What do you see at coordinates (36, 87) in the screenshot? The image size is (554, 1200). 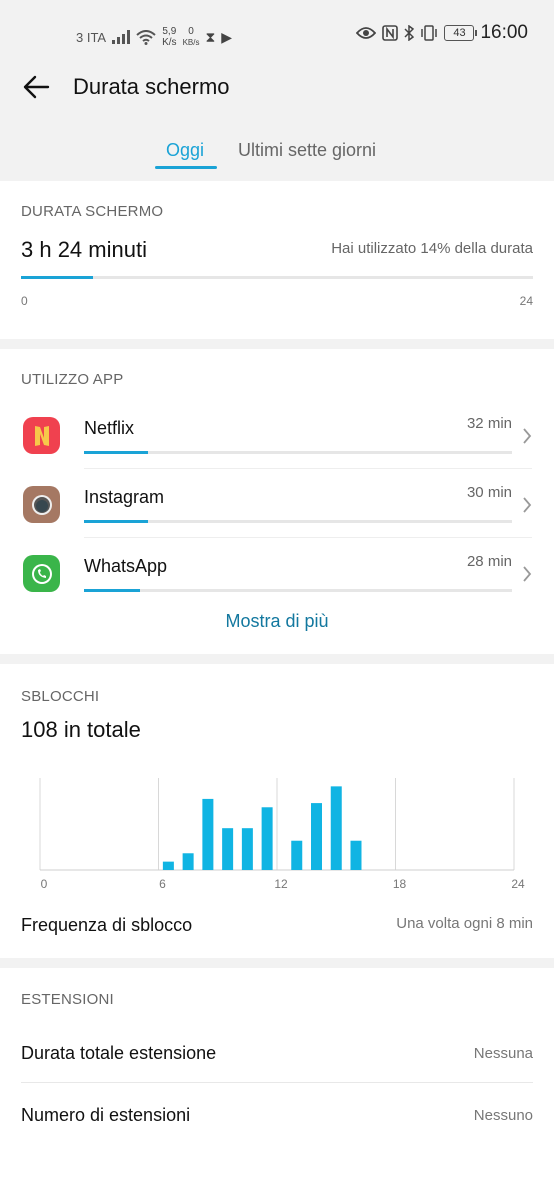 I see `back-arrow-icon` at bounding box center [36, 87].